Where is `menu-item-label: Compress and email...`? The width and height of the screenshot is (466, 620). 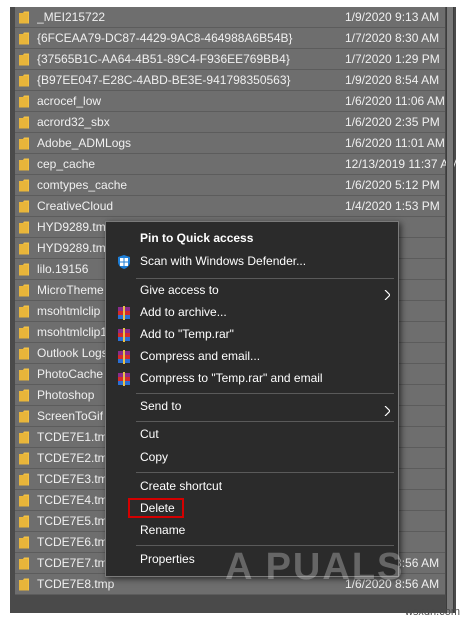
menu-item-label: Compress and email... is located at coordinates (200, 356).